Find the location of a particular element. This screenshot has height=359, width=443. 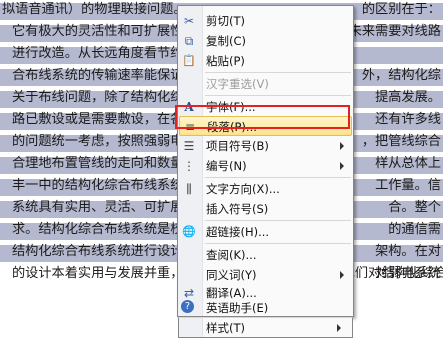

menu-item-bullets: ☰ 项目符号(B) is located at coordinates (265, 146).